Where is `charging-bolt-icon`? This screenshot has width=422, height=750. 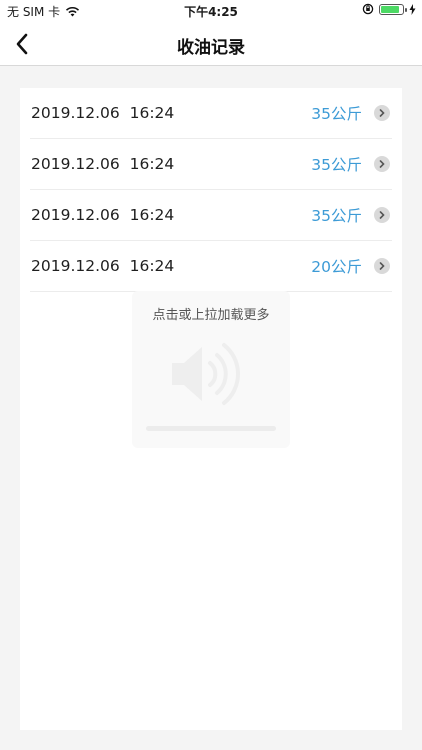
charging-bolt-icon is located at coordinates (412, 9).